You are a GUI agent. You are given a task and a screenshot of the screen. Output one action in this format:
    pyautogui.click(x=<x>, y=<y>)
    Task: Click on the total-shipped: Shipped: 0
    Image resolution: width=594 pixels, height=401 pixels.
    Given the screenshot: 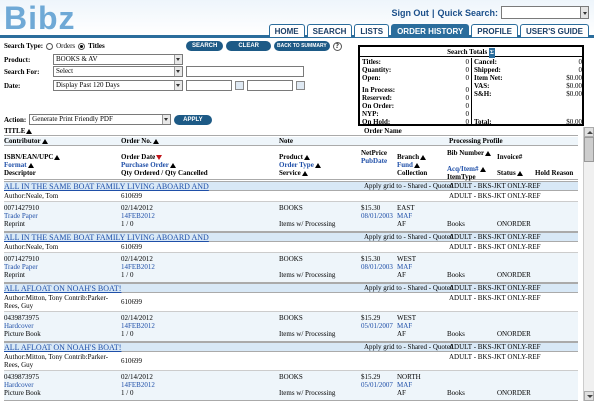 What is the action you would take?
    pyautogui.click(x=528, y=70)
    